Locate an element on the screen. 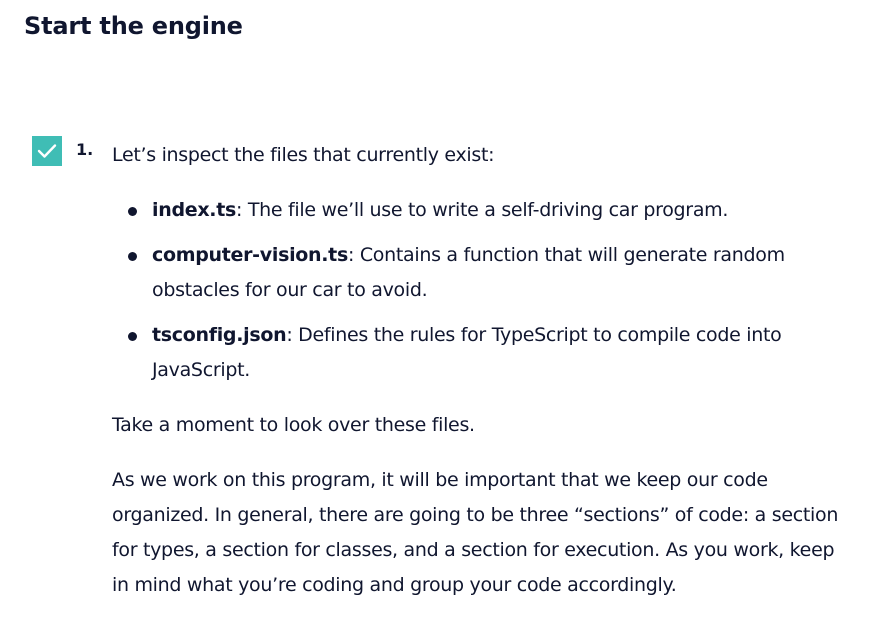 This screenshot has width=878, height=640. file-name: index.ts is located at coordinates (194, 210).